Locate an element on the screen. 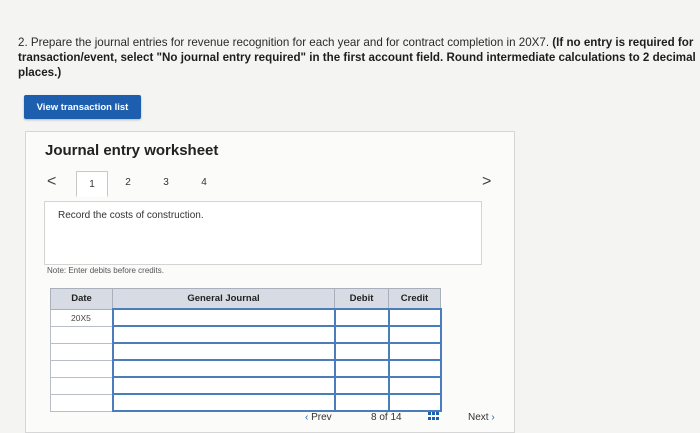  next-label: Next is located at coordinates (478, 417).